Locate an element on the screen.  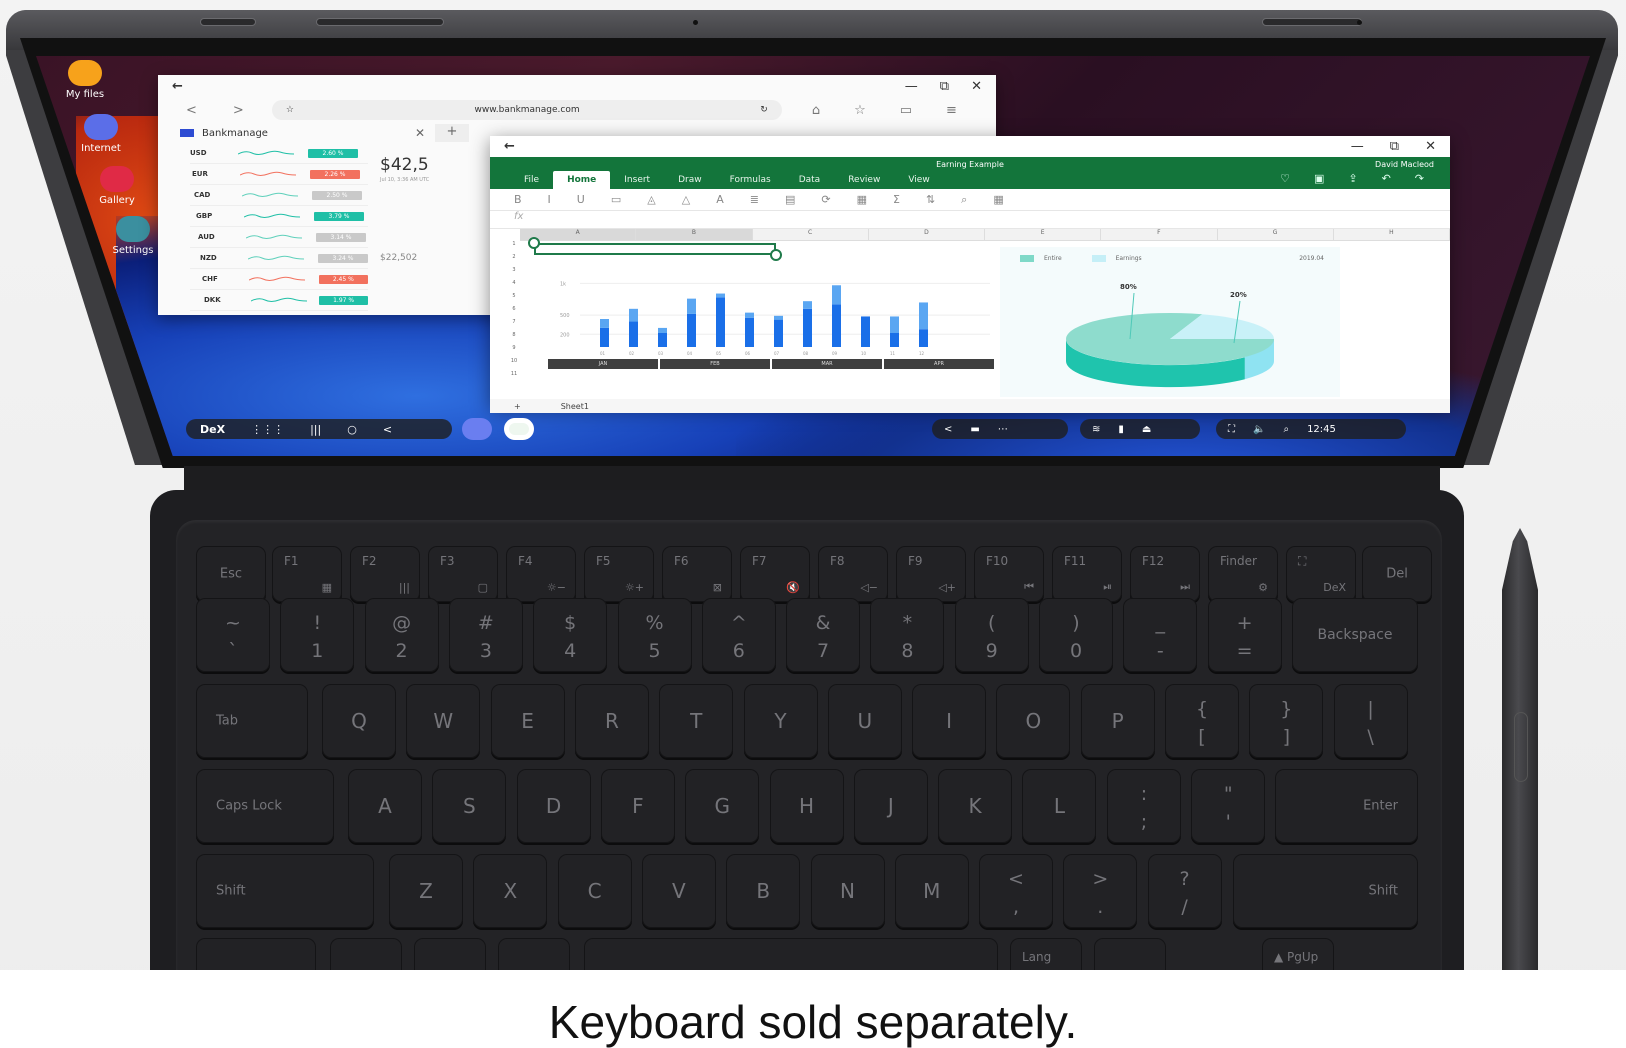
key-symbol: >. is located at coordinates (1100, 891).